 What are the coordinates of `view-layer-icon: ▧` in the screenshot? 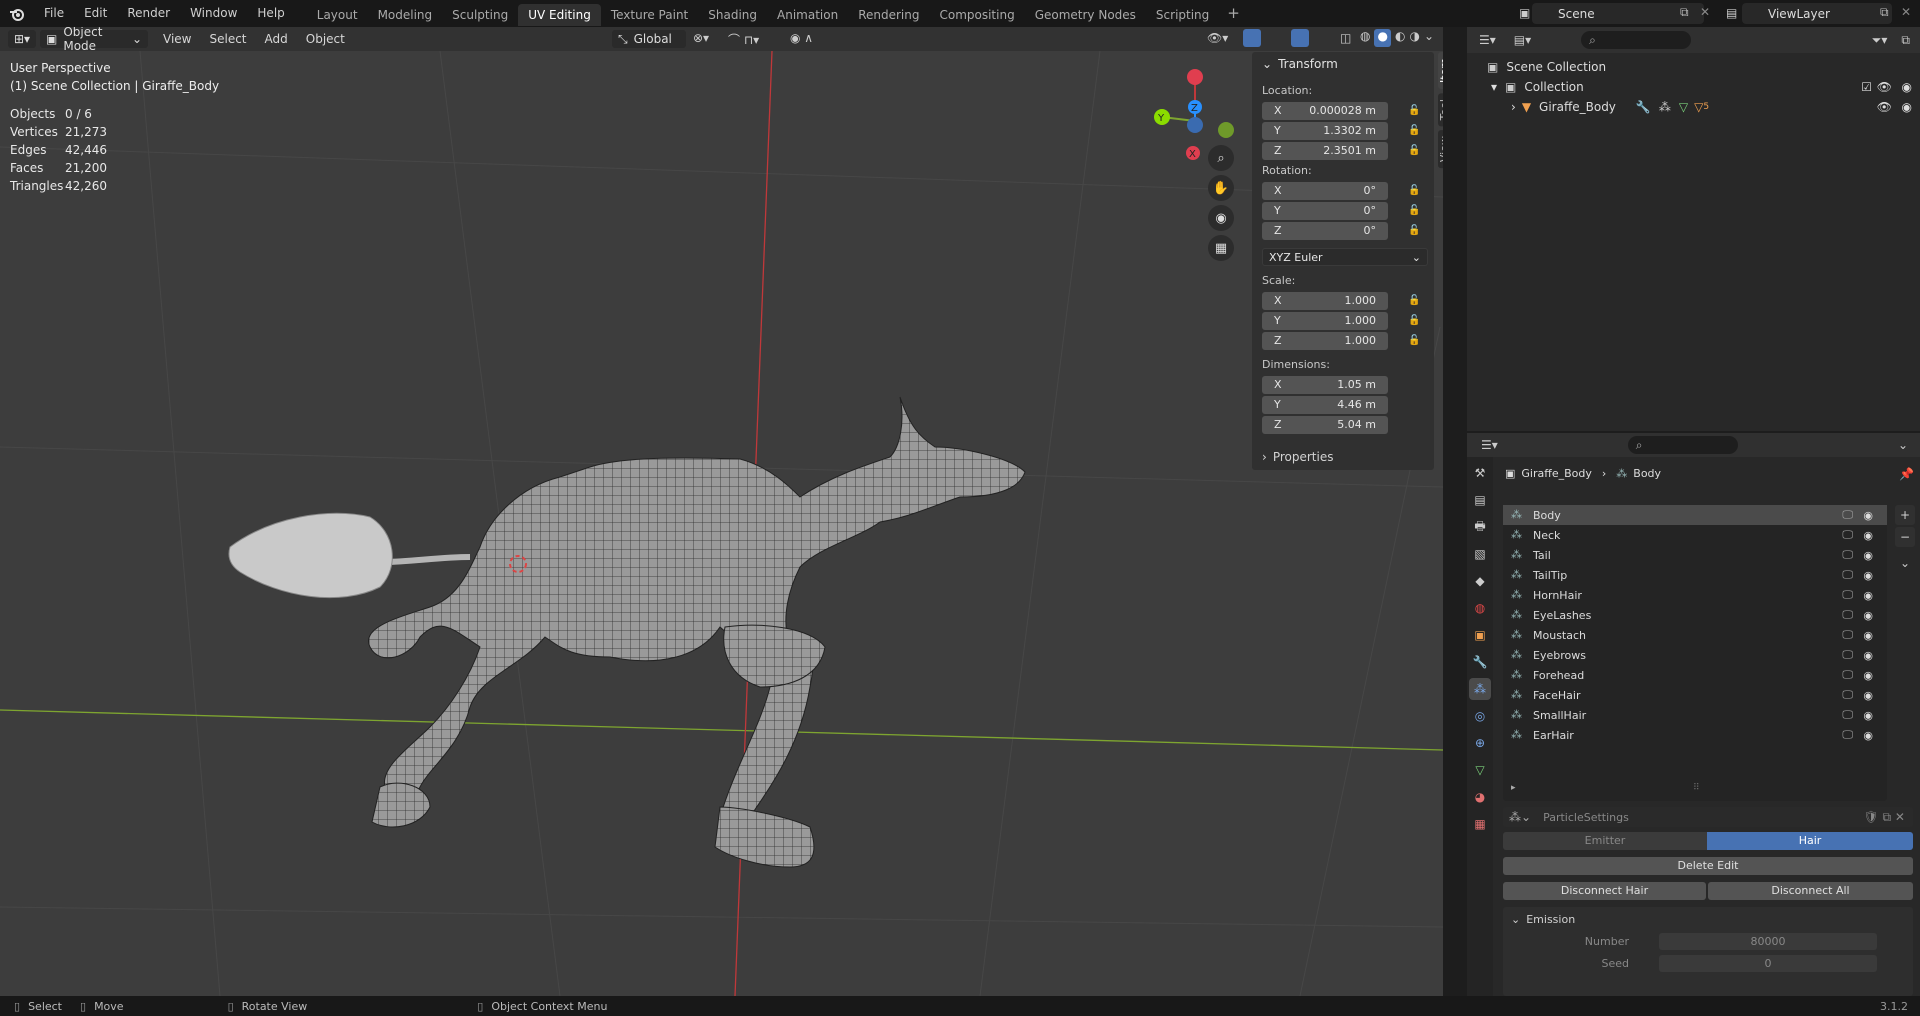 It's located at (1480, 554).